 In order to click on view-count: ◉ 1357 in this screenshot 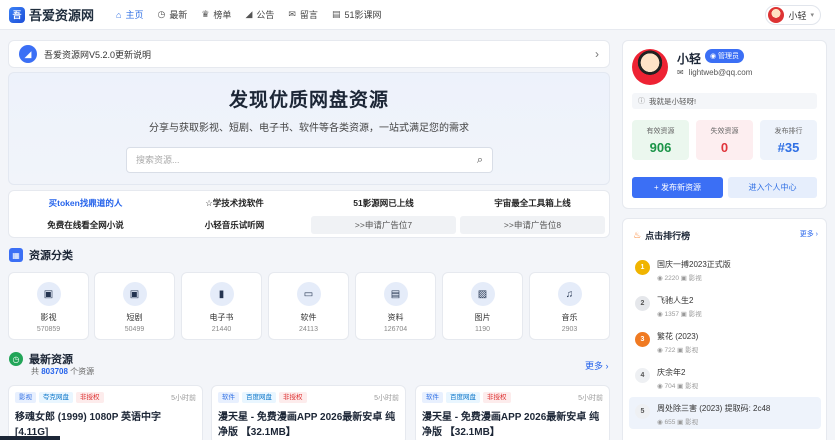, I will do `click(668, 314)`.